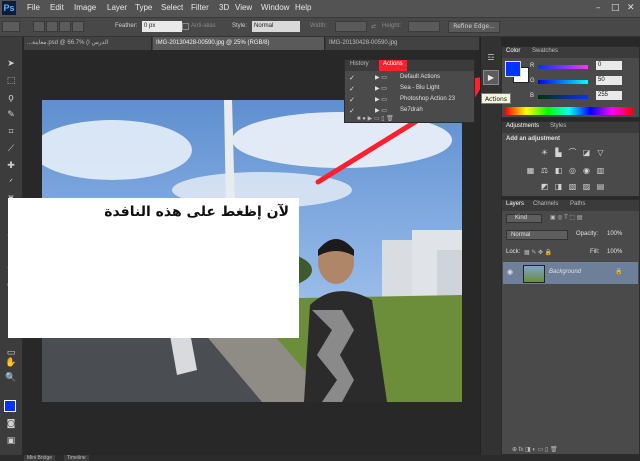 The height and width of the screenshot is (461, 640). Describe the element at coordinates (40, 458) in the screenshot. I see `tab-mini-bridge: Mini Bridge` at that location.